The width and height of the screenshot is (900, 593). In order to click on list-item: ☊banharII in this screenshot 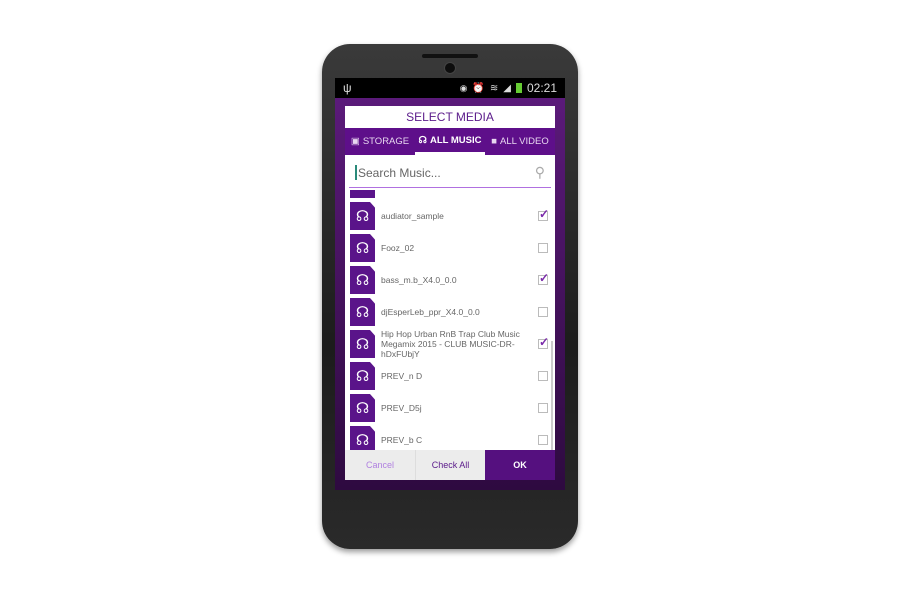, I will do `click(450, 195)`.